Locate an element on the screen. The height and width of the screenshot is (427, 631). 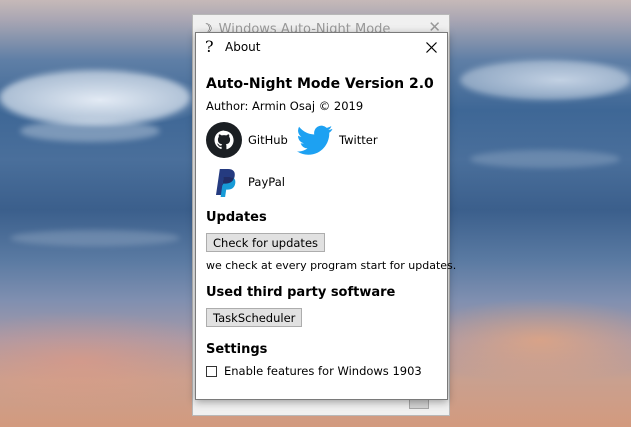
twitter-icon is located at coordinates (315, 140).